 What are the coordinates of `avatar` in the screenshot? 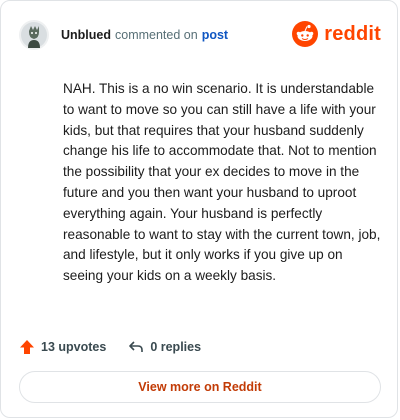 It's located at (34, 35).